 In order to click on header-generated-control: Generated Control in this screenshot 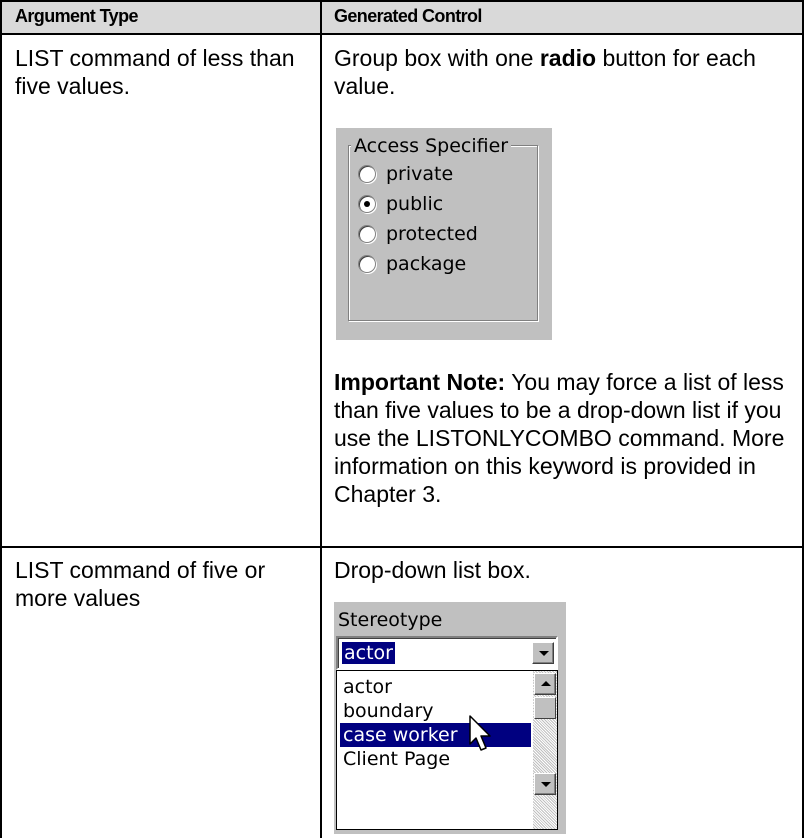, I will do `click(408, 16)`.